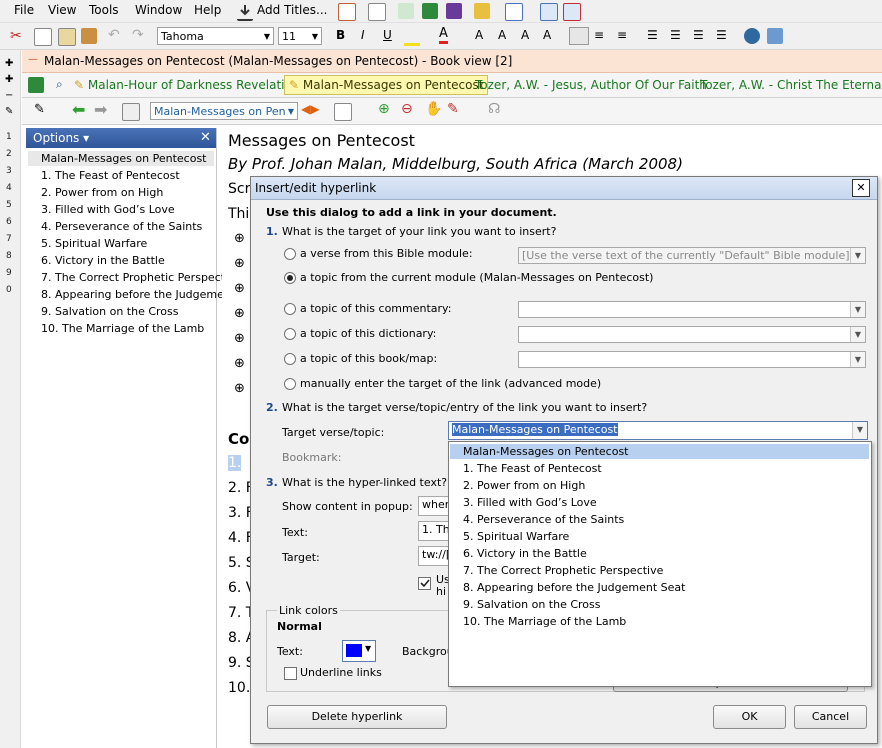  Describe the element at coordinates (543, 519) in the screenshot. I see `dropdown-item: 4. Perseverance of the Saints` at that location.